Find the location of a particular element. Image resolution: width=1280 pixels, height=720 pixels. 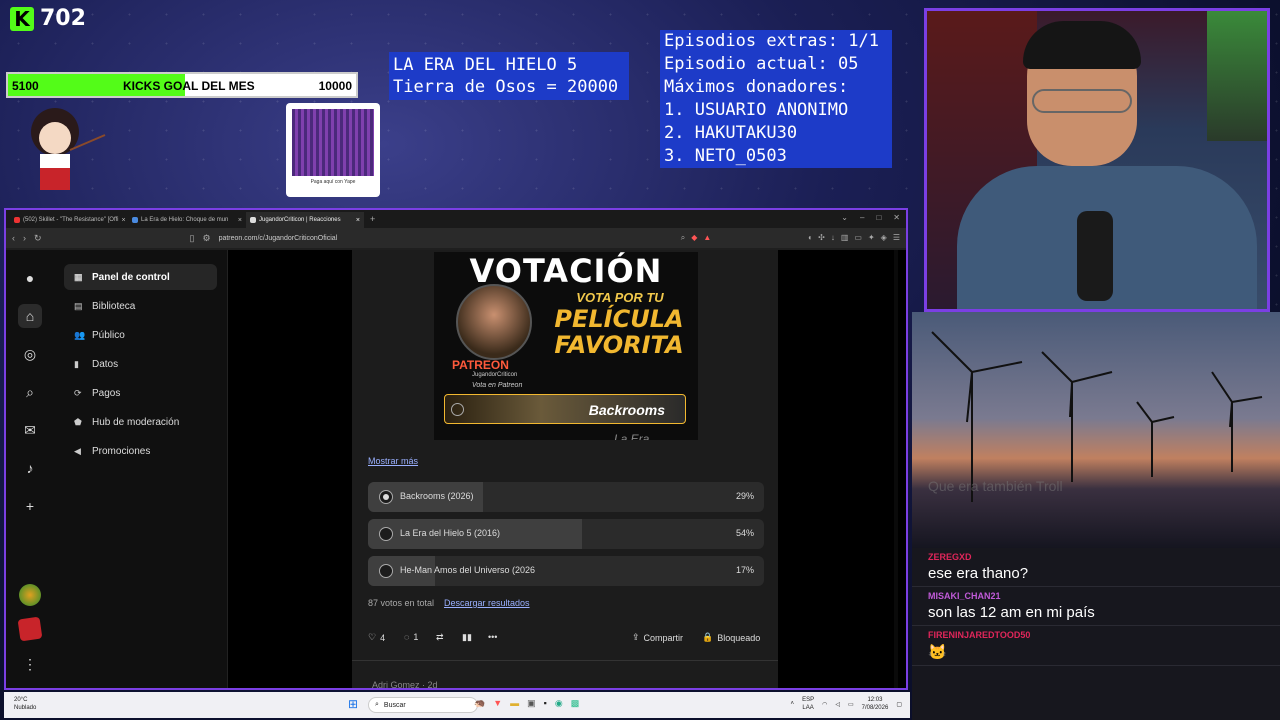

reload-icon: ↻ is located at coordinates (38, 238).